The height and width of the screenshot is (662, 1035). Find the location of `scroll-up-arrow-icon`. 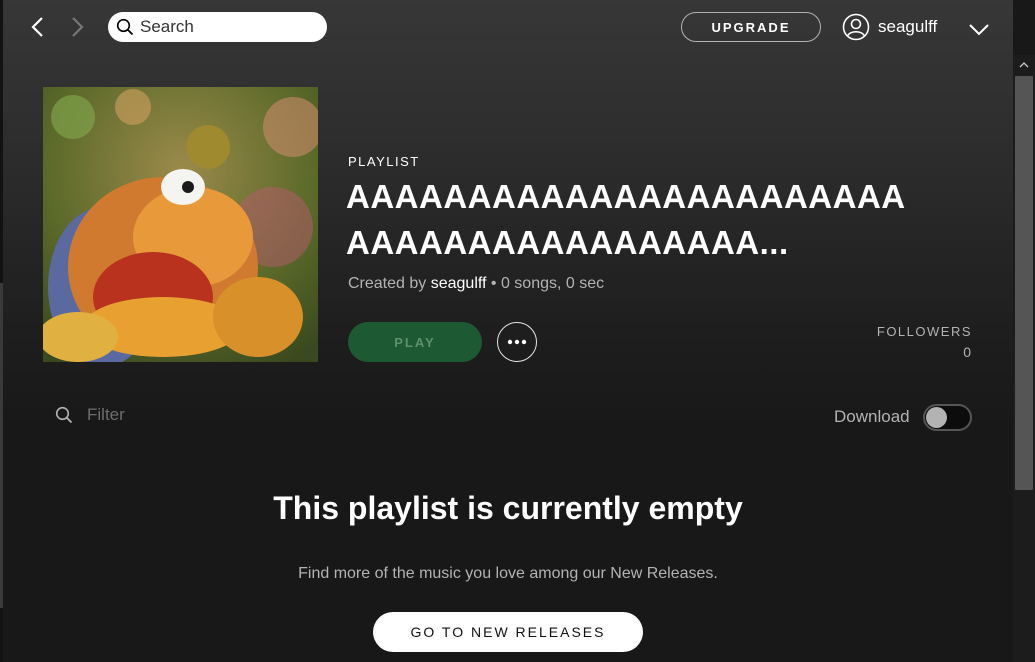

scroll-up-arrow-icon is located at coordinates (1024, 65).